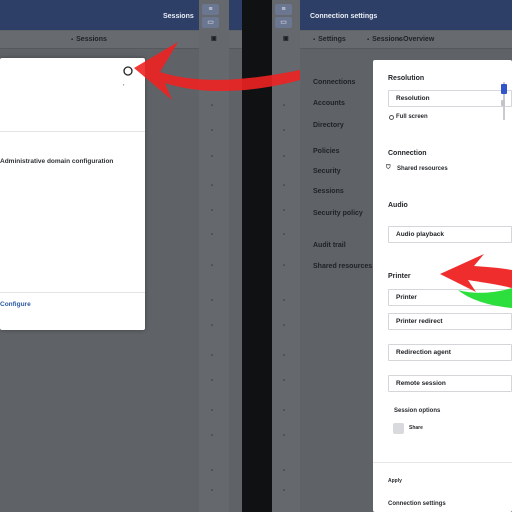 The image size is (512, 512). What do you see at coordinates (450, 234) in the screenshot?
I see `audio-field: Audio playback` at bounding box center [450, 234].